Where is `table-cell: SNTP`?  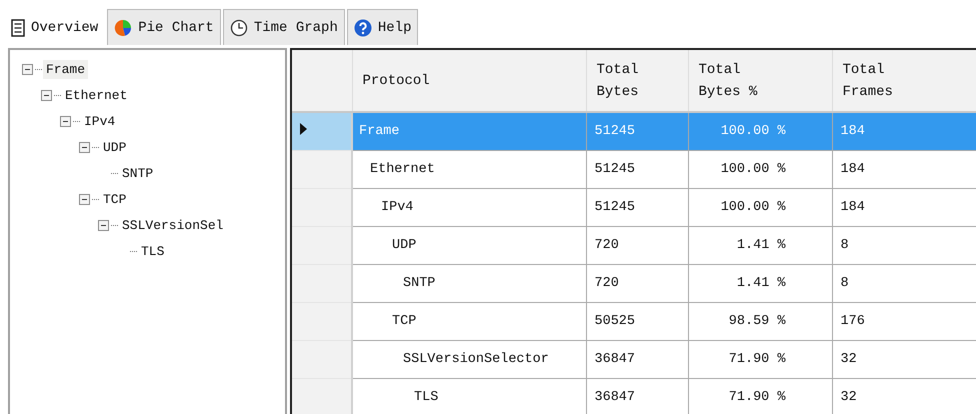
table-cell: SNTP is located at coordinates (469, 283).